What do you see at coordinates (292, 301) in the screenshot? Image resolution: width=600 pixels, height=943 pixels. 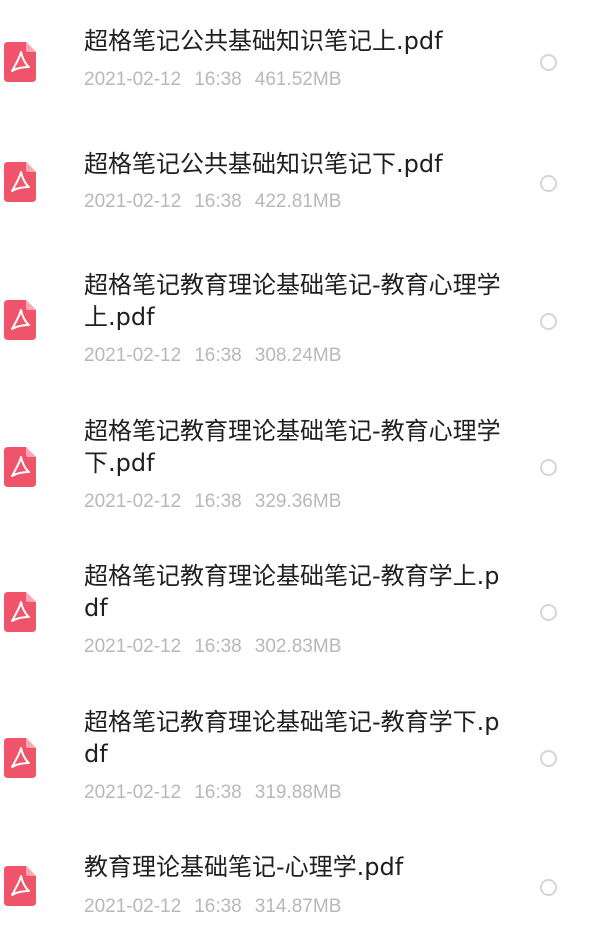 I see `file-name: 超格笔记教育理论基础笔记-教育心理学 上.pdf` at bounding box center [292, 301].